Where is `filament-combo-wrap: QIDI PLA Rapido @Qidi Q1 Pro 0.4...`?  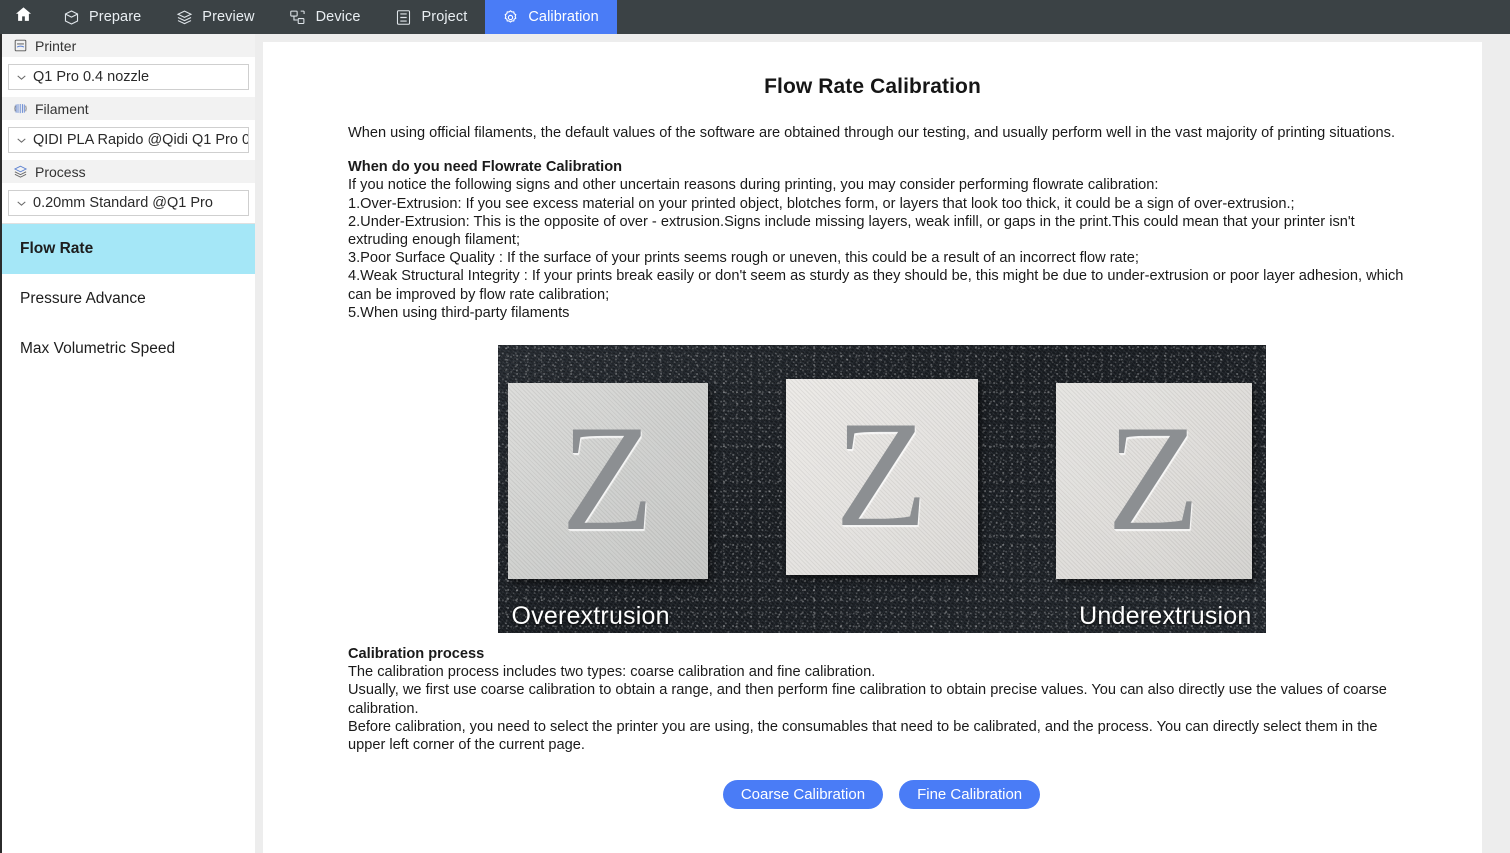
filament-combo-wrap: QIDI PLA Rapido @Qidi Q1 Pro 0.4... is located at coordinates (128, 140).